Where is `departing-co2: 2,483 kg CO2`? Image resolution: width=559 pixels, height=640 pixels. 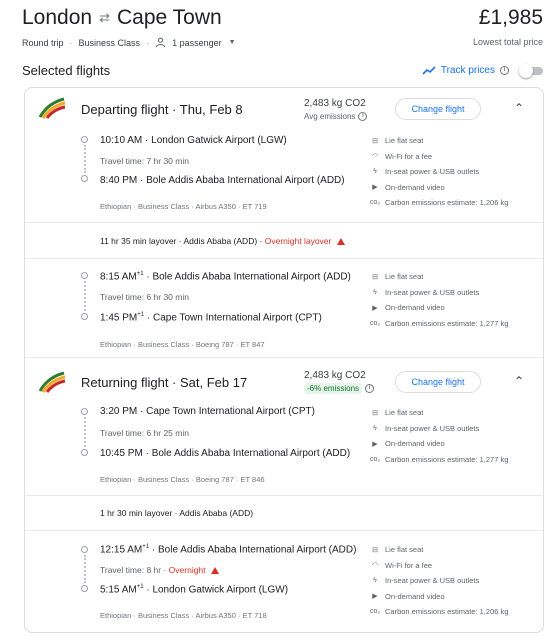 departing-co2: 2,483 kg CO2 is located at coordinates (335, 103).